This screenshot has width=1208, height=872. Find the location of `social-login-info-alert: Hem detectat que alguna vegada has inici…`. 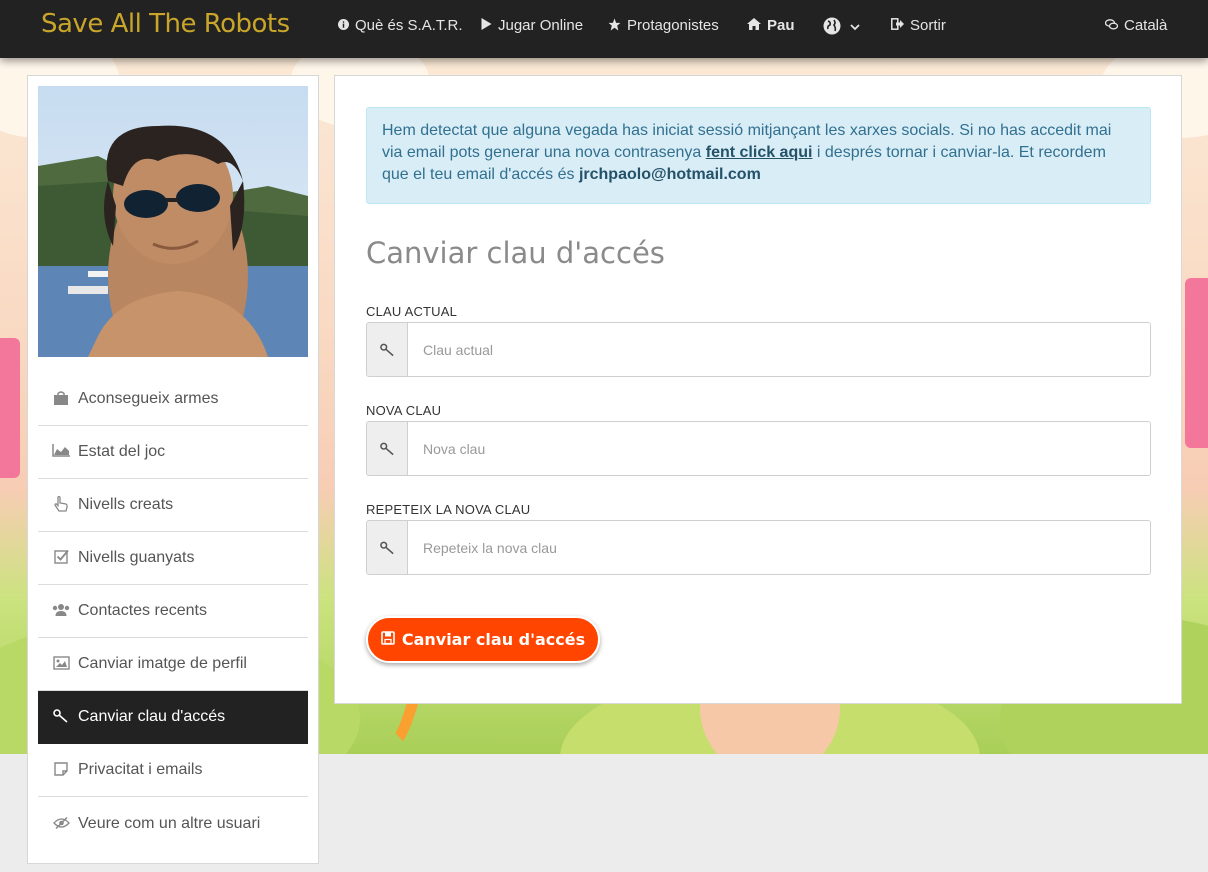

social-login-info-alert: Hem detectat que alguna vegada has inici… is located at coordinates (758, 155).